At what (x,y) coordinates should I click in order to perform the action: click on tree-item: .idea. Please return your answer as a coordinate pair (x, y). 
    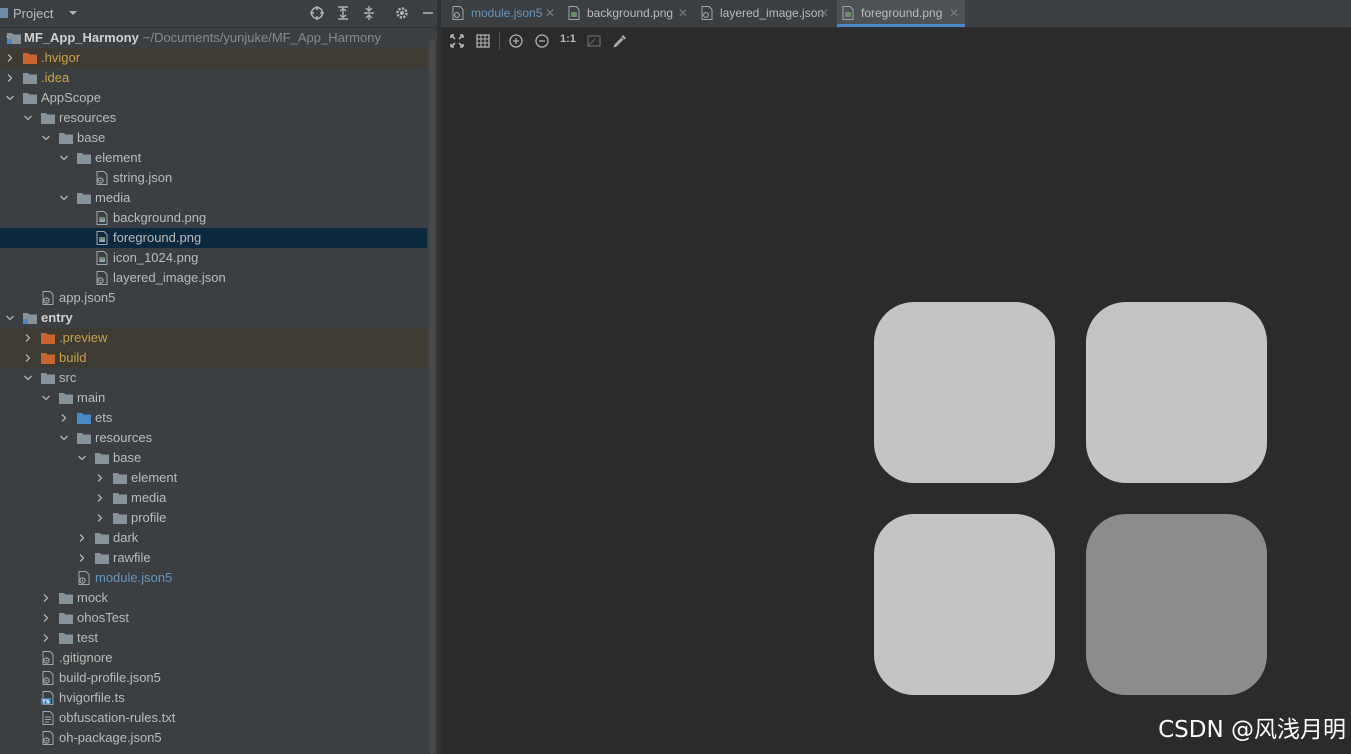
    Looking at the image, I should click on (213, 78).